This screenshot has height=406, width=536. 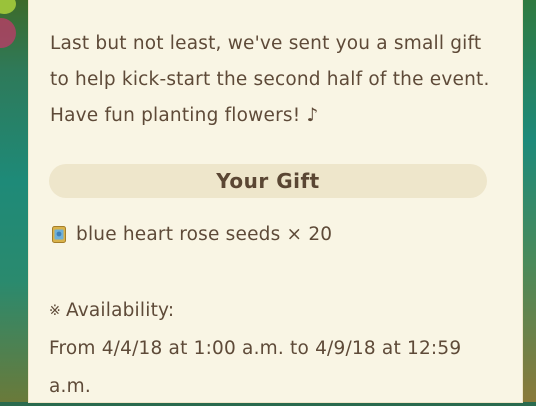 I want to click on gift-item-label: blue heart rose seeds × 20, so click(x=204, y=234).